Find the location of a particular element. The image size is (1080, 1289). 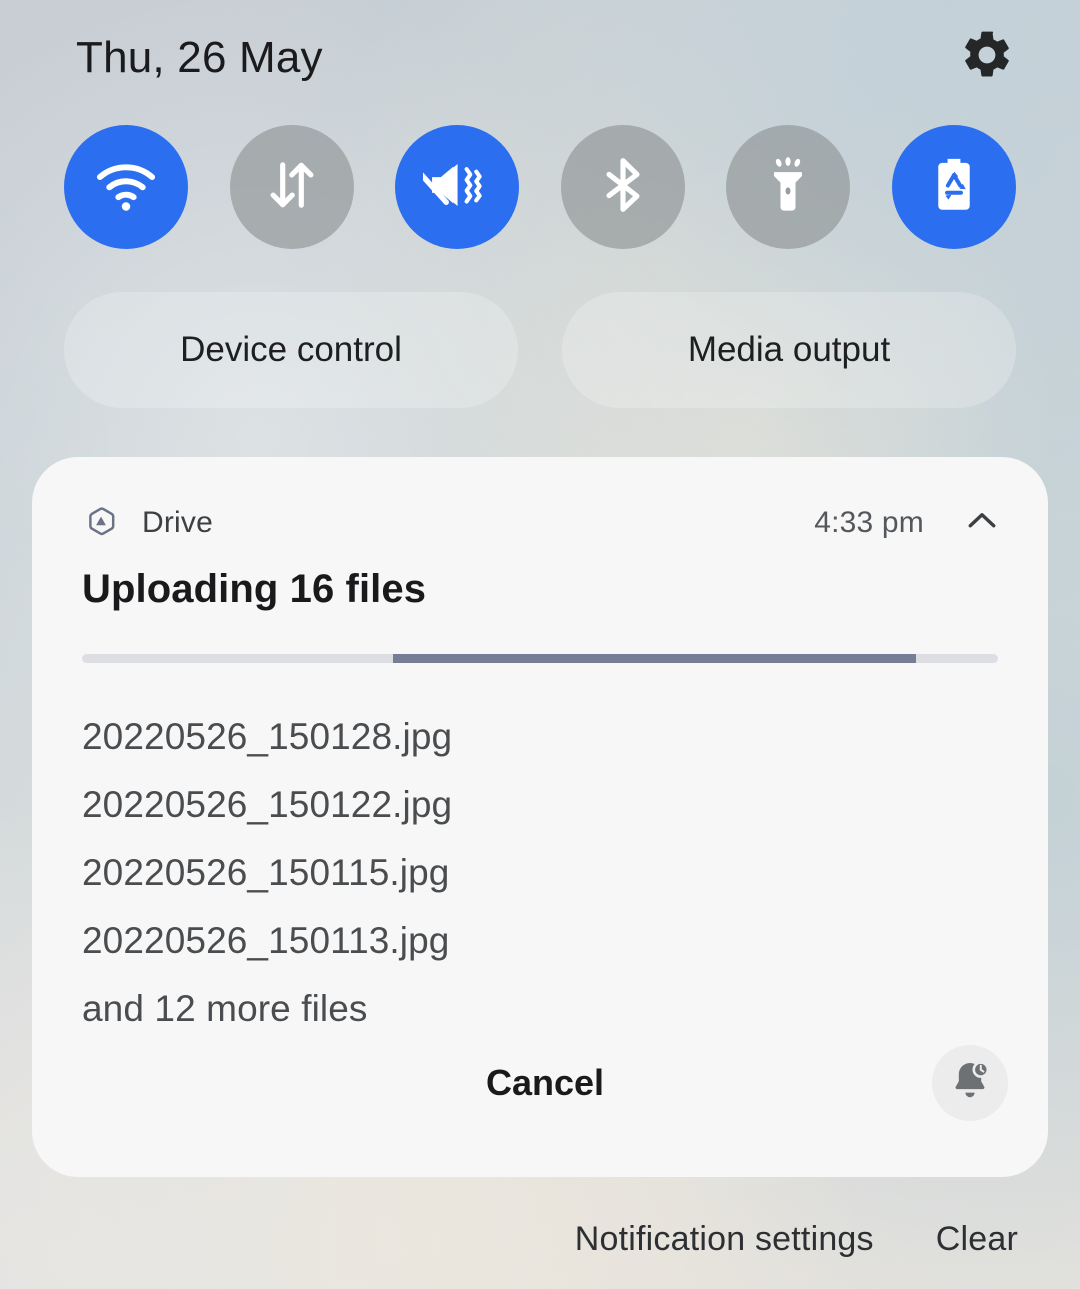

cancel-button: Cancel is located at coordinates (545, 1083).